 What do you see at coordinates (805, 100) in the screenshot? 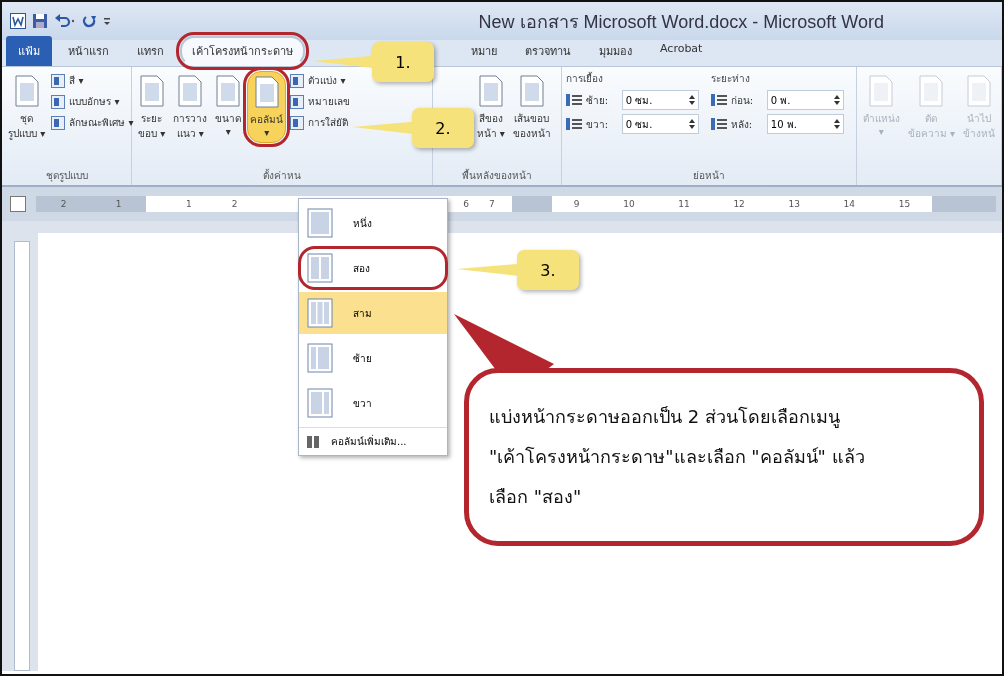
I see `spin-field: 0 พ.` at bounding box center [805, 100].